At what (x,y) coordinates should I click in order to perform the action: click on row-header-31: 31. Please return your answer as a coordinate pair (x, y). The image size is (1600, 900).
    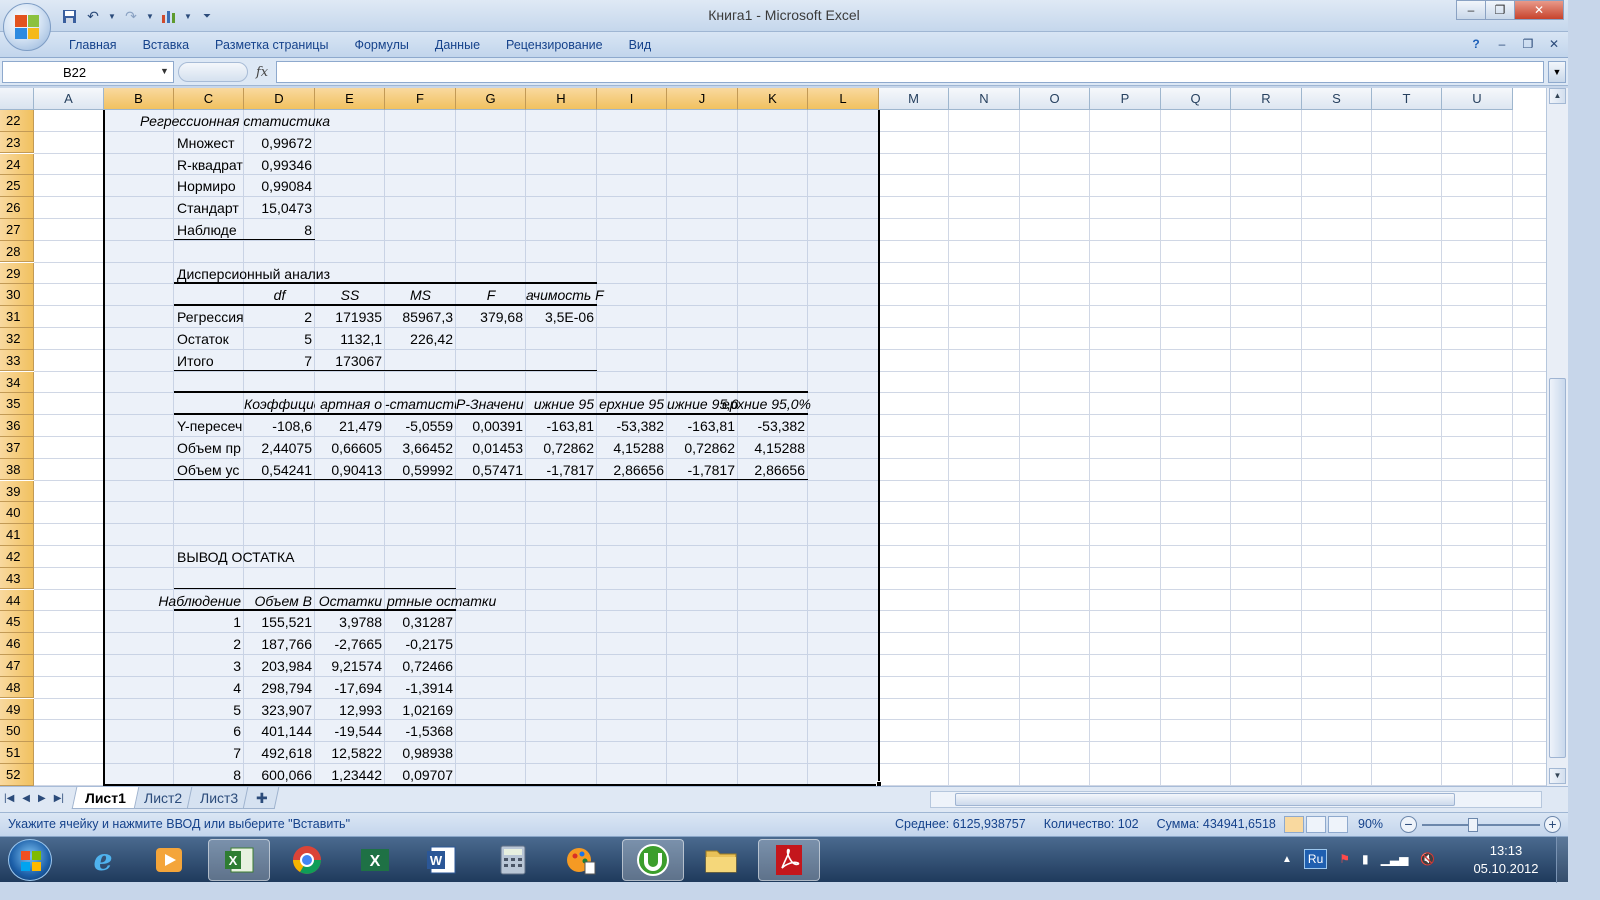
    Looking at the image, I should click on (17, 317).